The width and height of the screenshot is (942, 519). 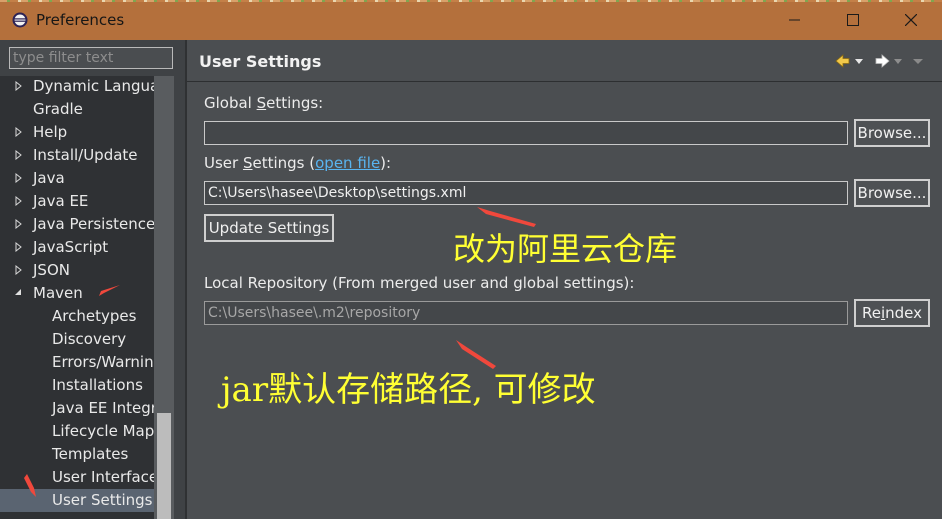 I want to click on arrow-to-maven, so click(x=109, y=290).